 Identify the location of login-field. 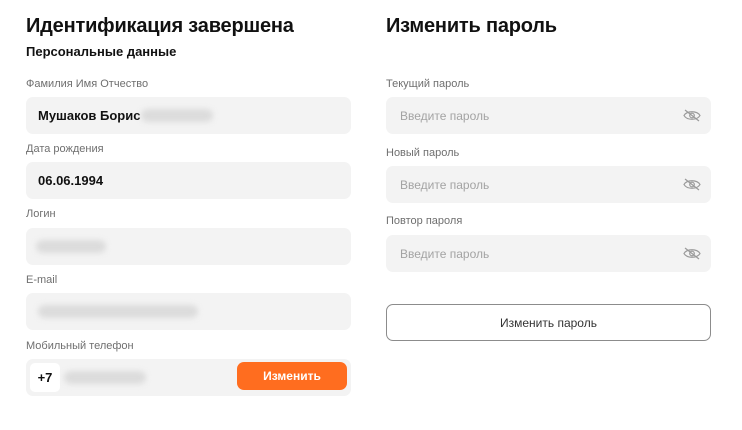
(188, 246).